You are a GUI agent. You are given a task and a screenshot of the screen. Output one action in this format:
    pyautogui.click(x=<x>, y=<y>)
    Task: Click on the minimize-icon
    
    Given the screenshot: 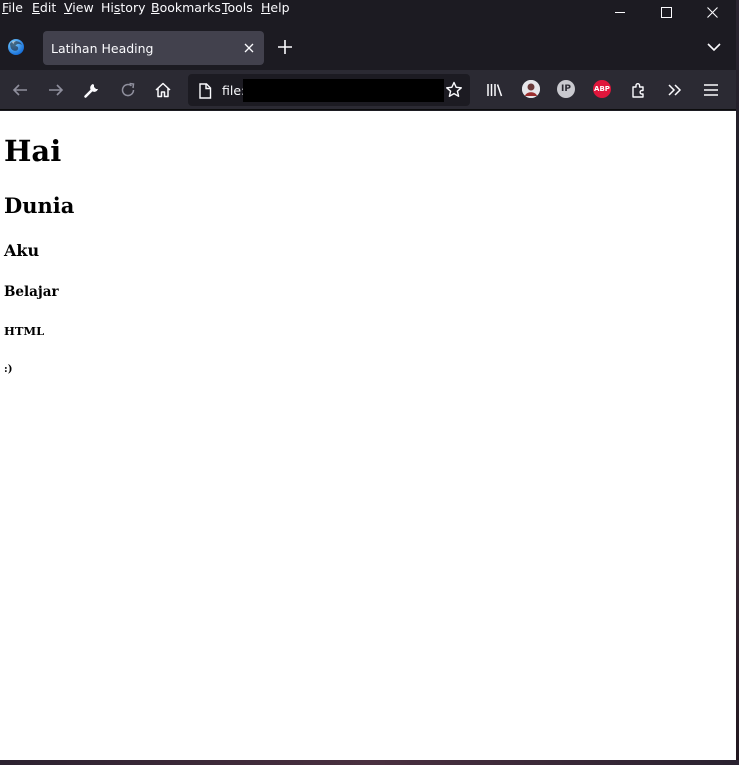 What is the action you would take?
    pyautogui.click(x=620, y=12)
    